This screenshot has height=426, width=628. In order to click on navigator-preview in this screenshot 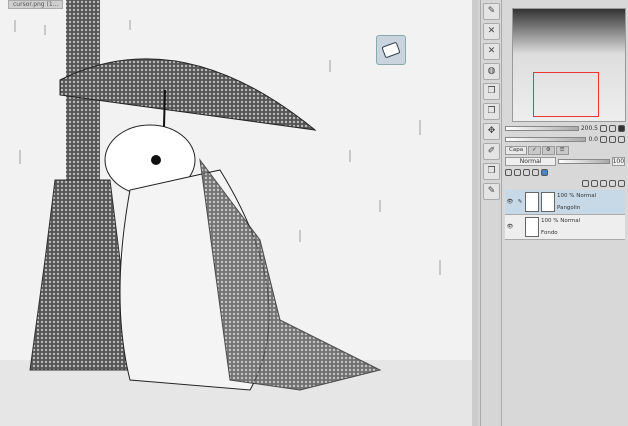, I will do `click(569, 65)`.